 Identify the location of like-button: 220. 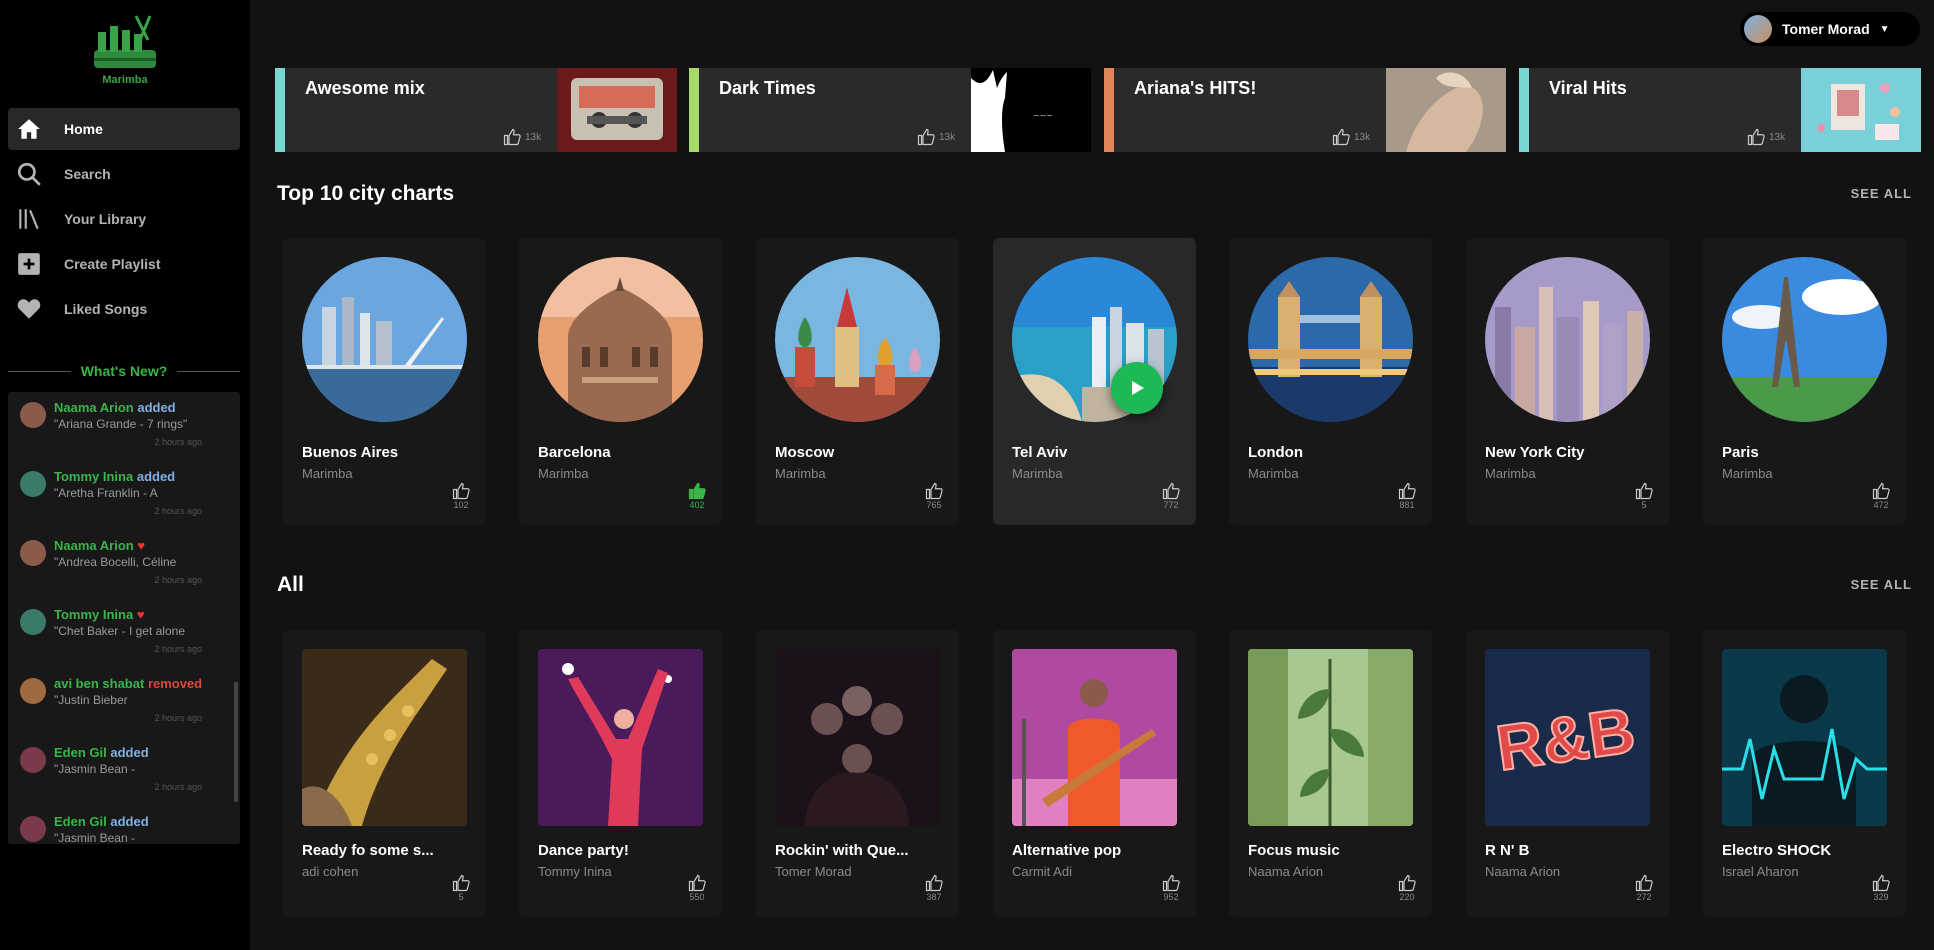
(1407, 888).